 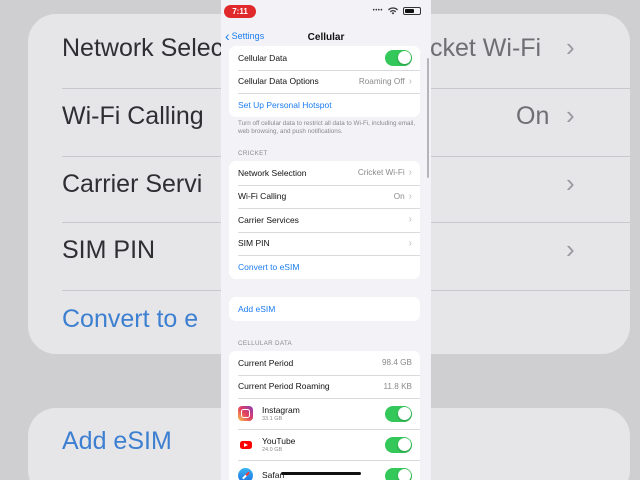 What do you see at coordinates (326, 37) in the screenshot?
I see `page-title: Cellular` at bounding box center [326, 37].